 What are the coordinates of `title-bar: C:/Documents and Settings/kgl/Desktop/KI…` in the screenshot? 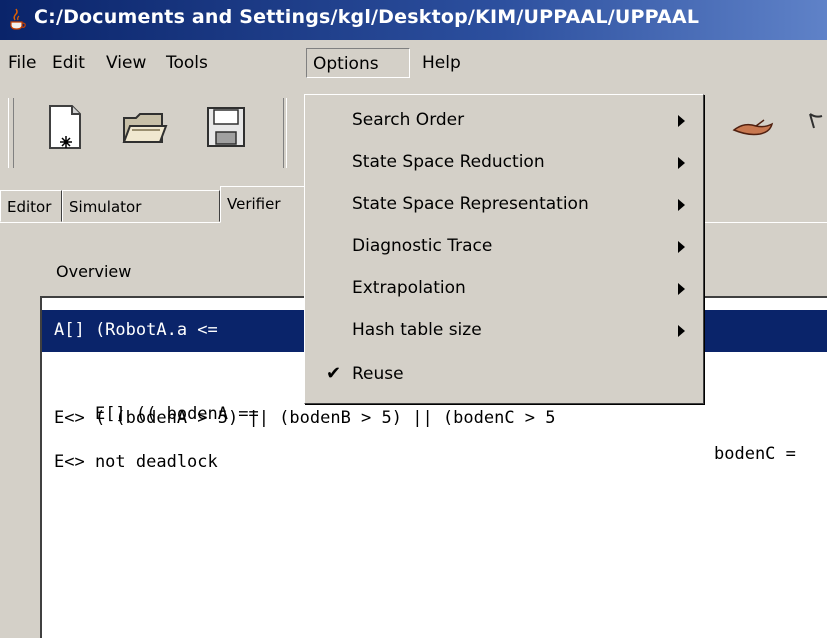 It's located at (413, 20).